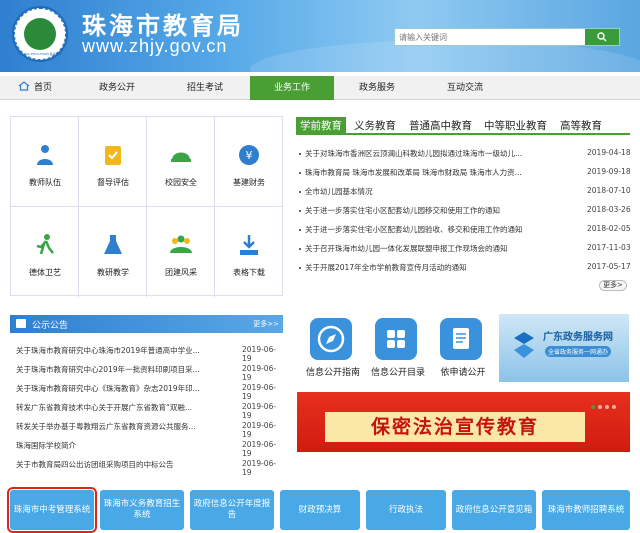 This screenshot has height=533, width=640. I want to click on list-item: 转发关于举办基于粤教翔云广东省教育资源公共服务... 2019-06-19, so click(146, 430).